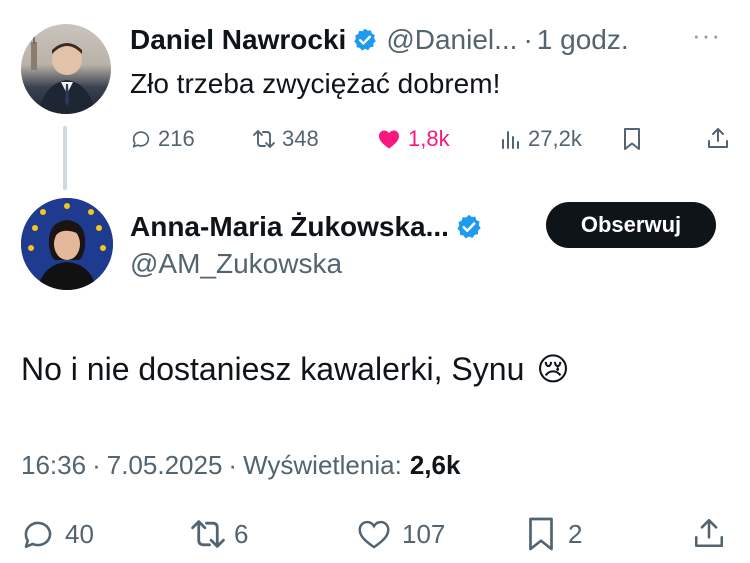  I want to click on heart-icon, so click(374, 534).